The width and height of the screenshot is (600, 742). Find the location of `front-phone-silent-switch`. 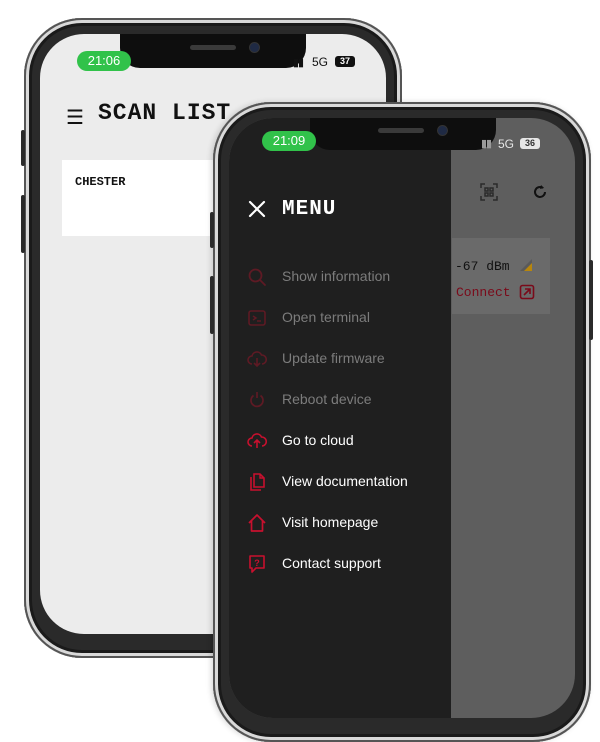

front-phone-silent-switch is located at coordinates (212, 230).